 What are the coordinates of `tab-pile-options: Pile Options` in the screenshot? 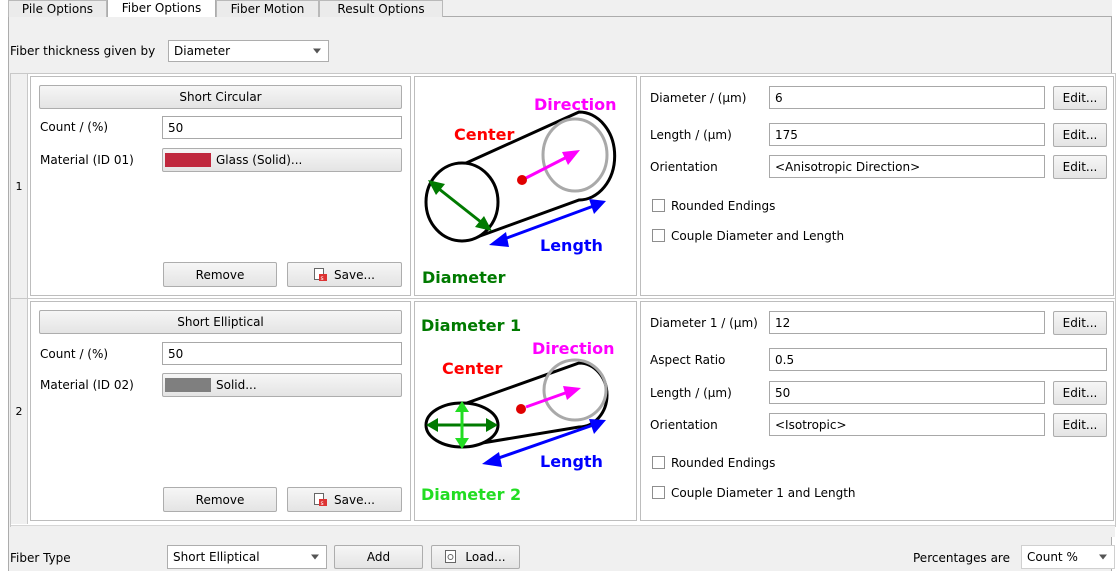 It's located at (57, 8).